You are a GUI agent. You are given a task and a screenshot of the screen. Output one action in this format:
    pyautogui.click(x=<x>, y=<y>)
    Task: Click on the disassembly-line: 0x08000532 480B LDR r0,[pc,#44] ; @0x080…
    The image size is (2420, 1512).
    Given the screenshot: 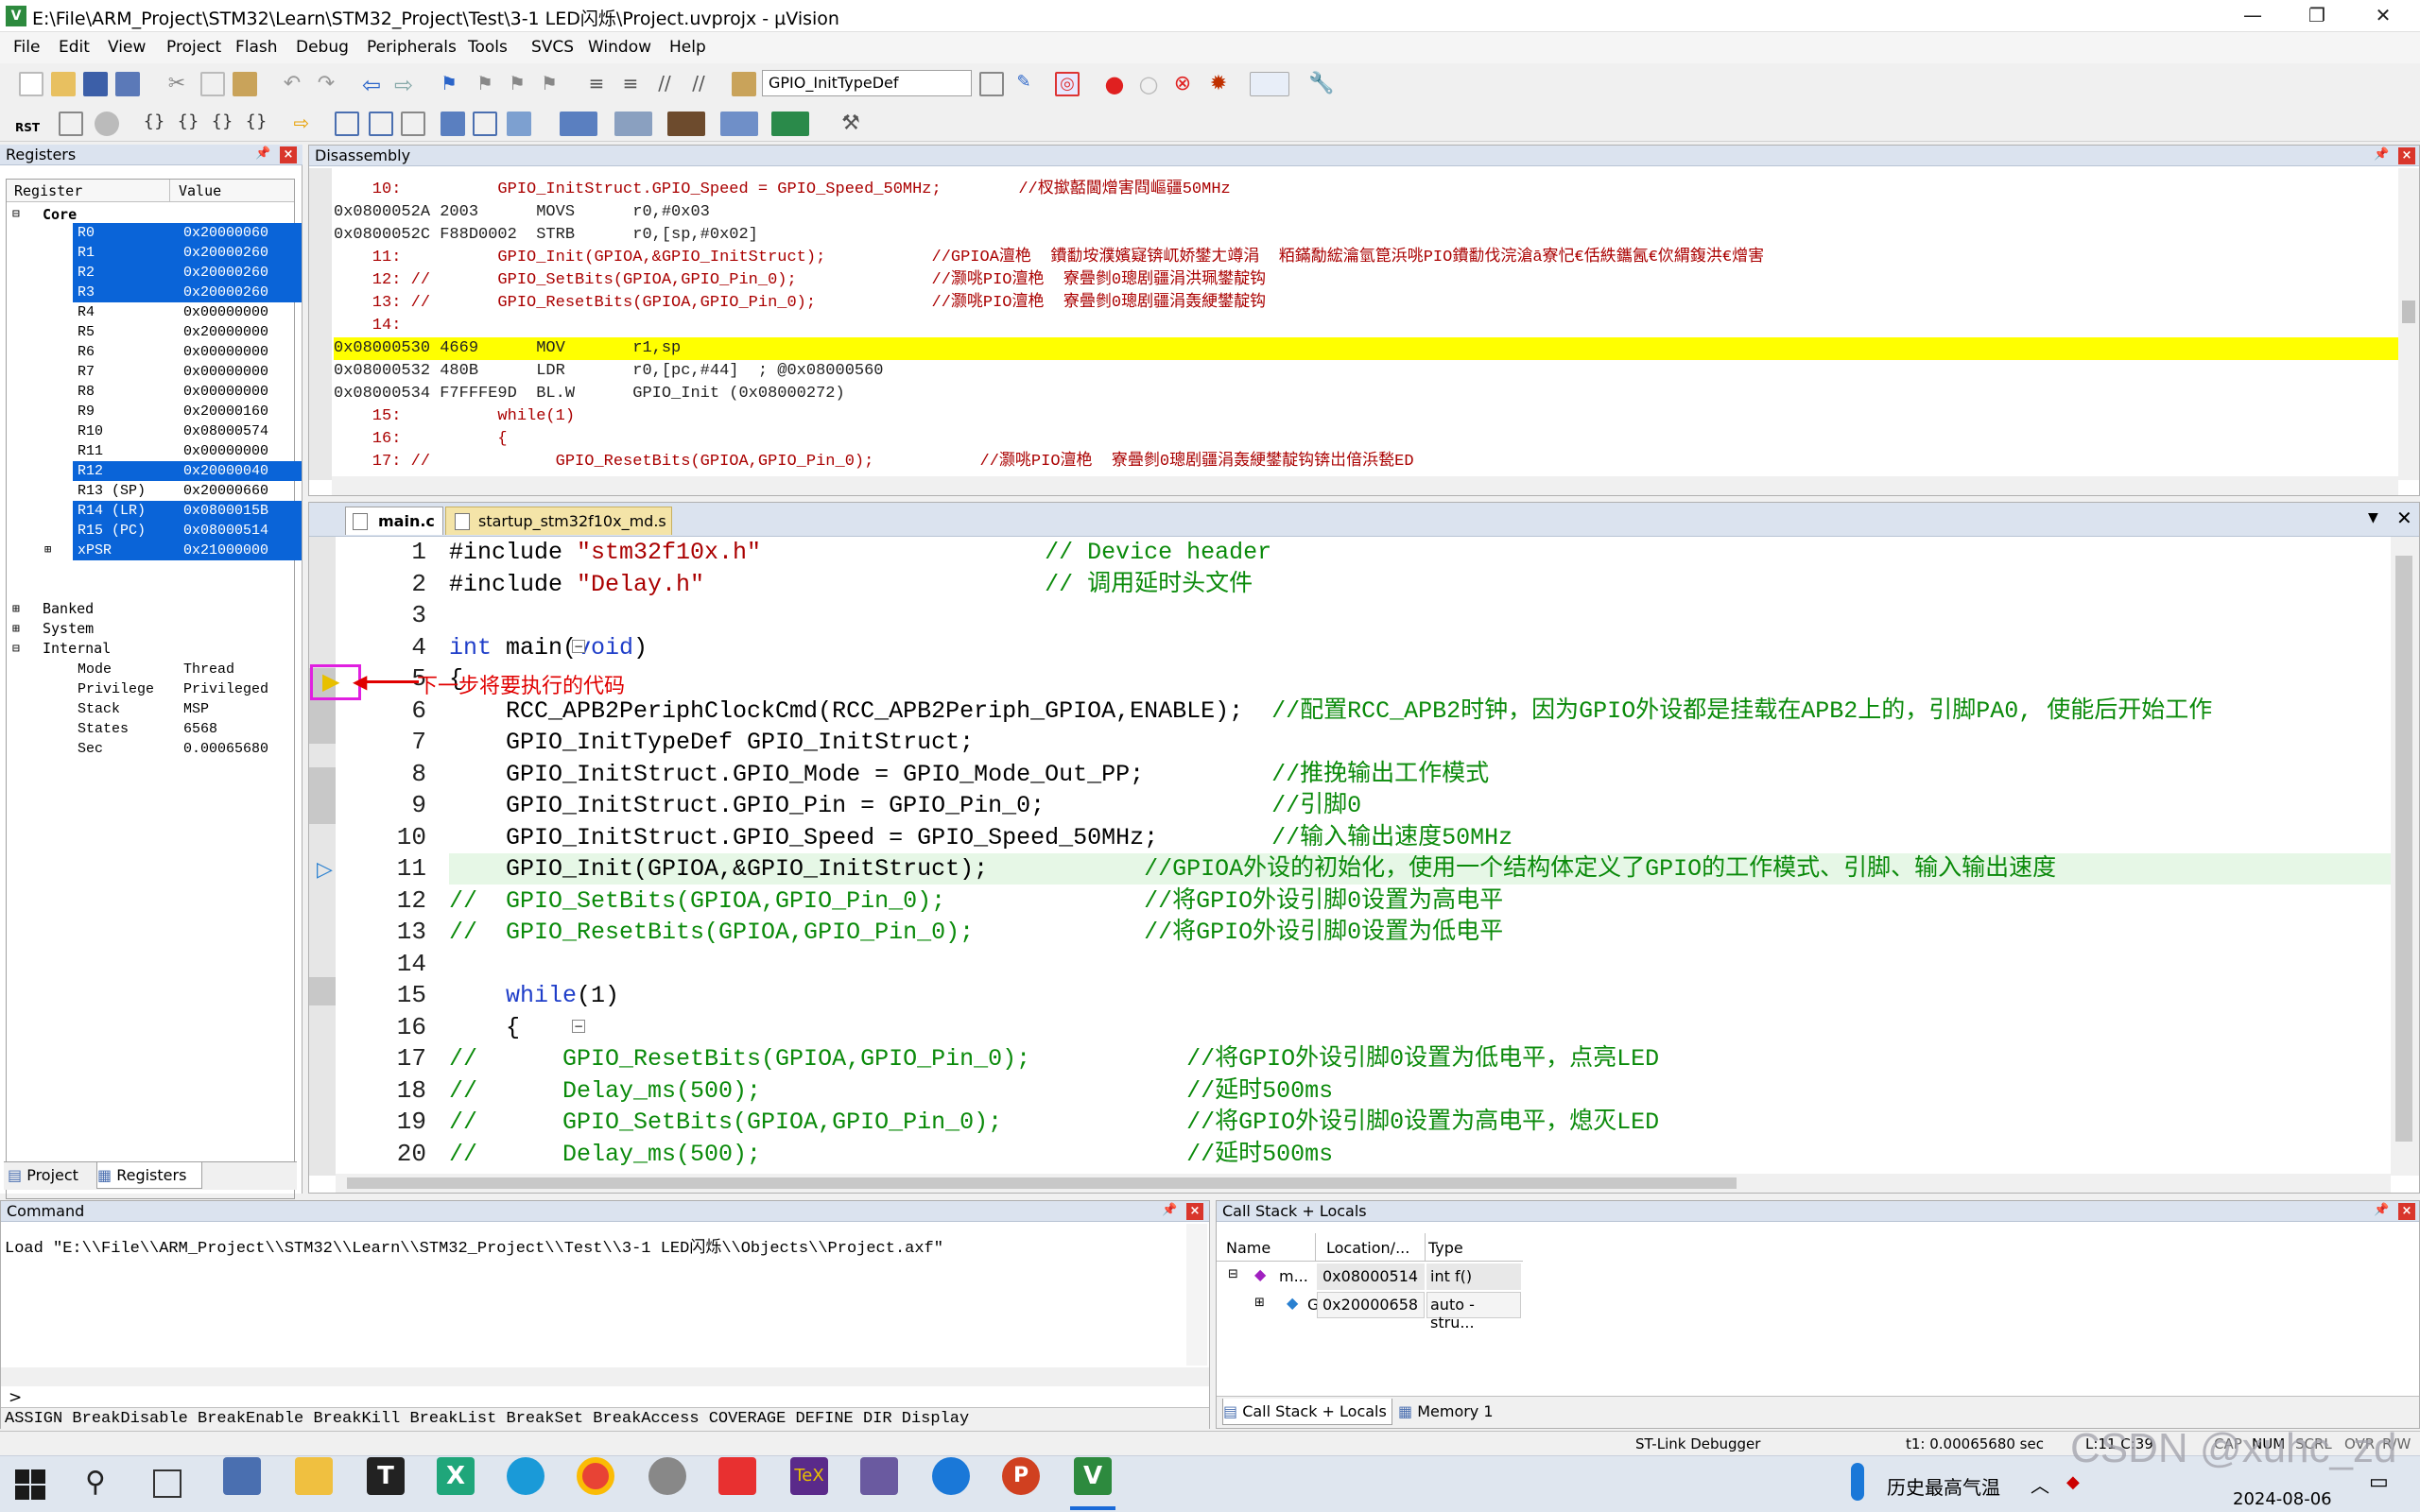 What is the action you would take?
    pyautogui.click(x=609, y=371)
    